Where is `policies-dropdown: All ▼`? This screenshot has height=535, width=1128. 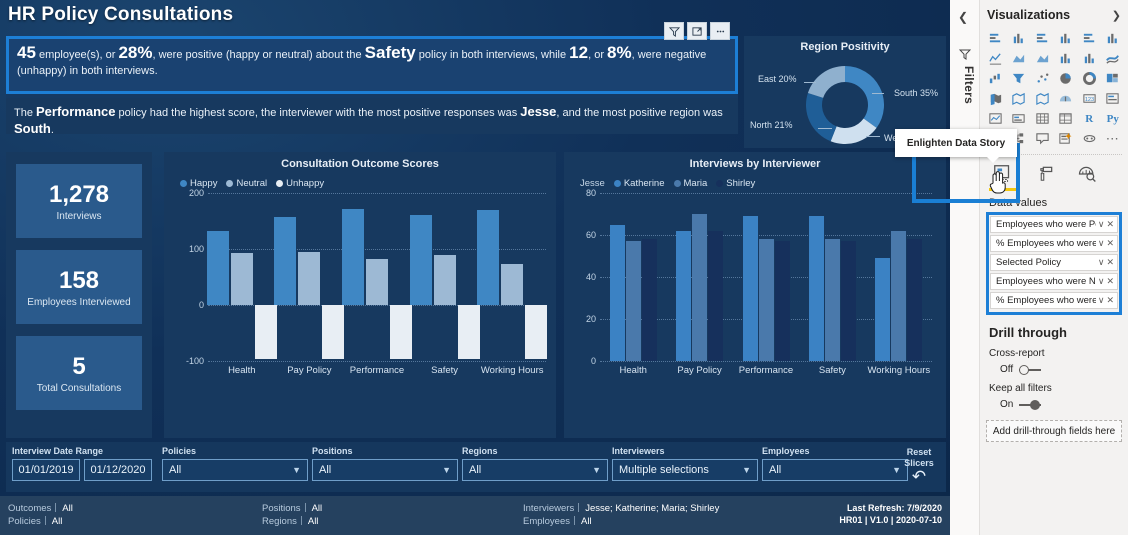
policies-dropdown: All ▼ is located at coordinates (235, 470).